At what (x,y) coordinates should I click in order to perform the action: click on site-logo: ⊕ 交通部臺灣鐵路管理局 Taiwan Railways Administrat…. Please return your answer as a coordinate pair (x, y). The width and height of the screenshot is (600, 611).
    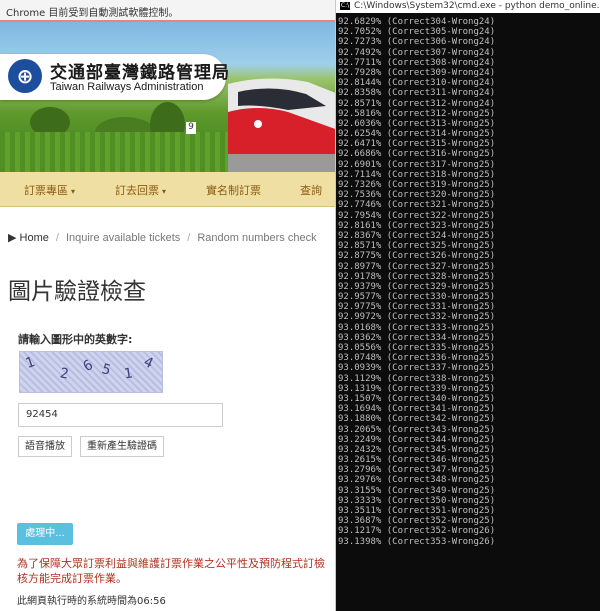
    Looking at the image, I should click on (114, 77).